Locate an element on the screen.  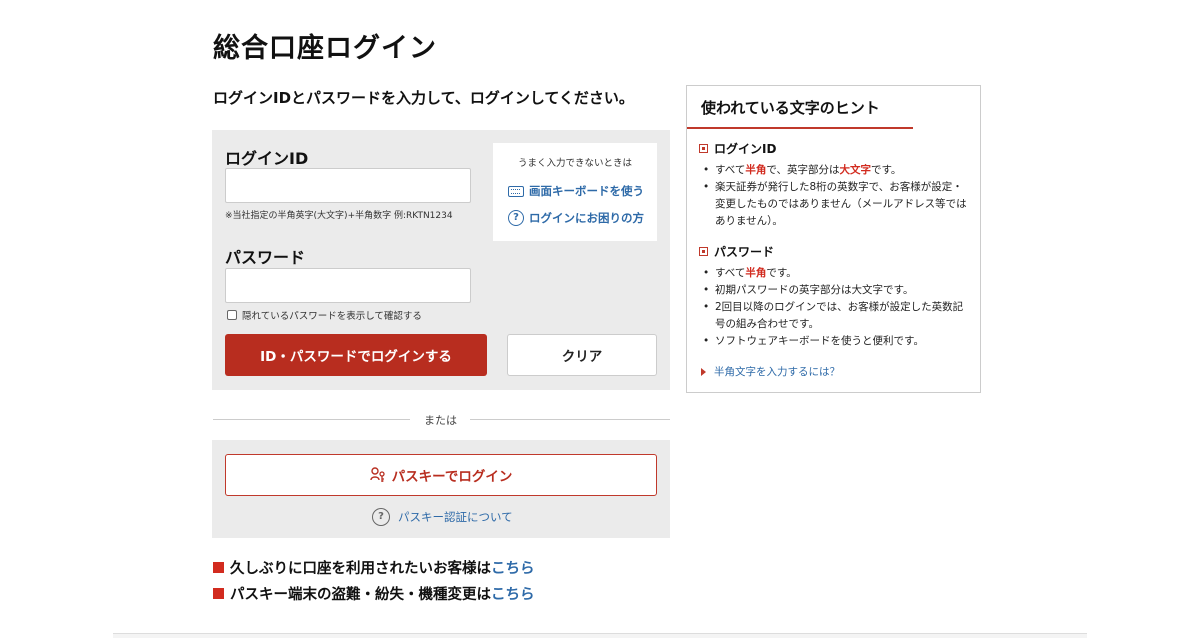
passkey-panel: パスキーでログイン ? パスキー認証について is located at coordinates (441, 489).